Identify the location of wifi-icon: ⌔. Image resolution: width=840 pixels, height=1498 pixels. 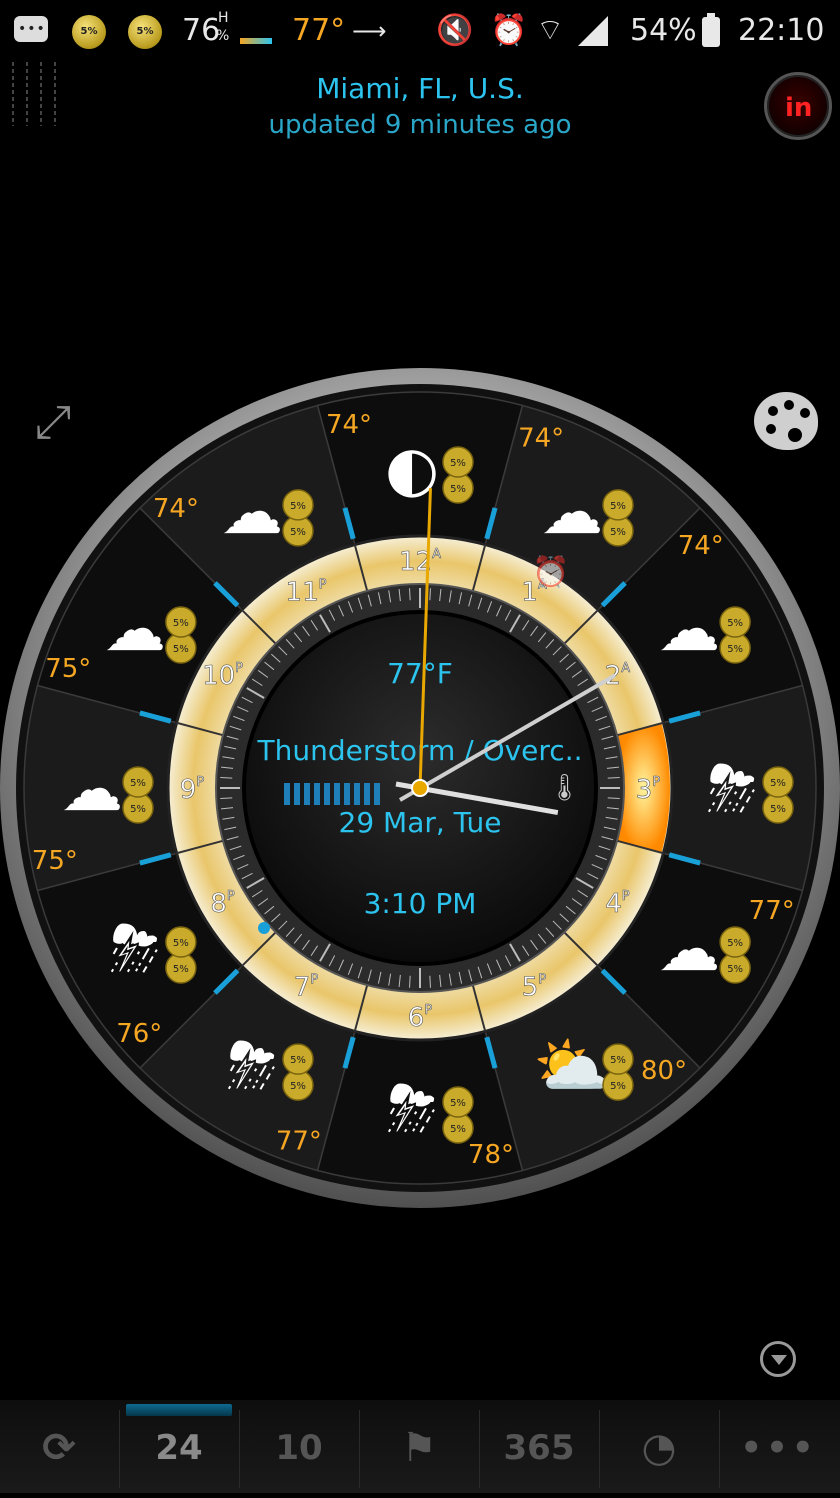
(550, 30).